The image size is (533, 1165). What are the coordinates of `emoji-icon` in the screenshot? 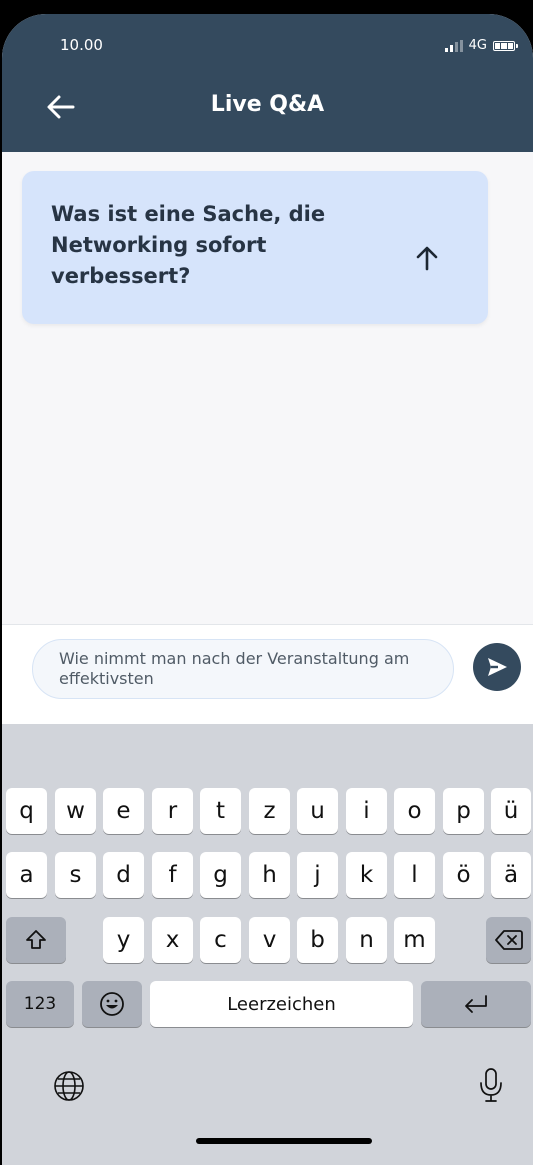 It's located at (112, 1004).